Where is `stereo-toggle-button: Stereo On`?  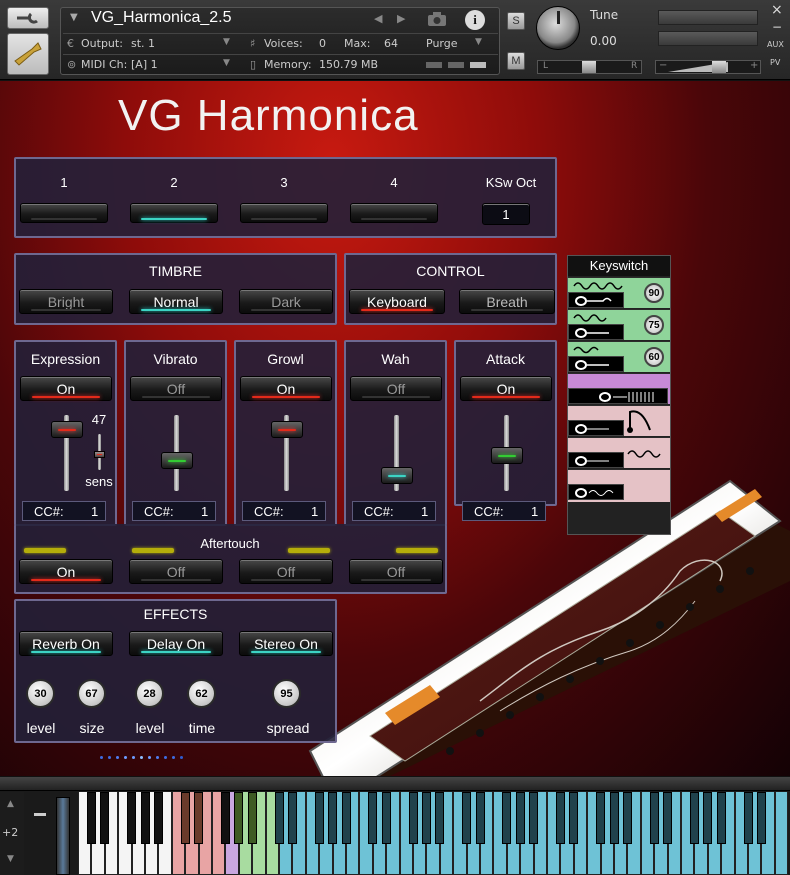
stereo-toggle-button: Stereo On is located at coordinates (286, 643).